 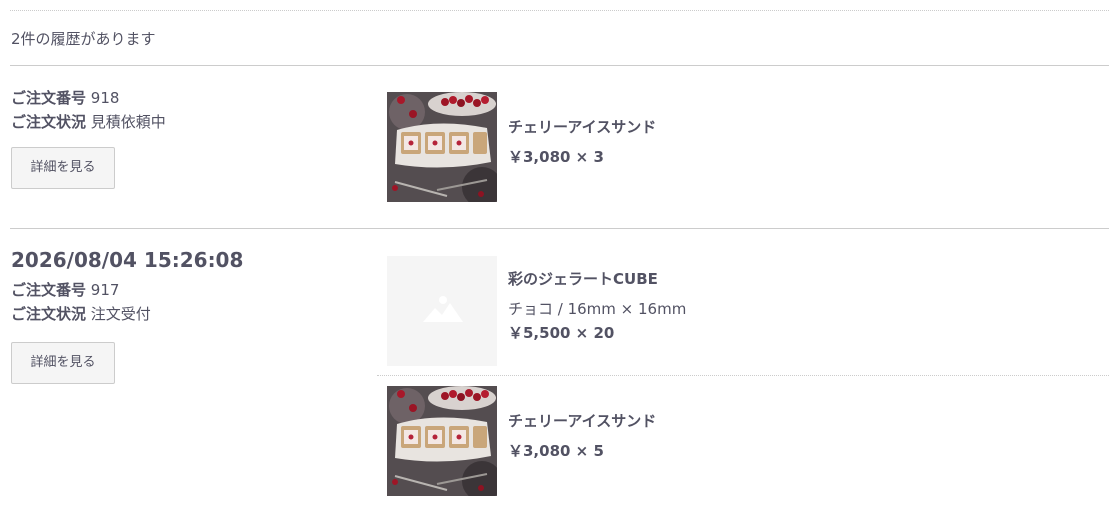 I want to click on item-text: チェリーアイスサンド ￥3,080 × 5, so click(x=582, y=436).